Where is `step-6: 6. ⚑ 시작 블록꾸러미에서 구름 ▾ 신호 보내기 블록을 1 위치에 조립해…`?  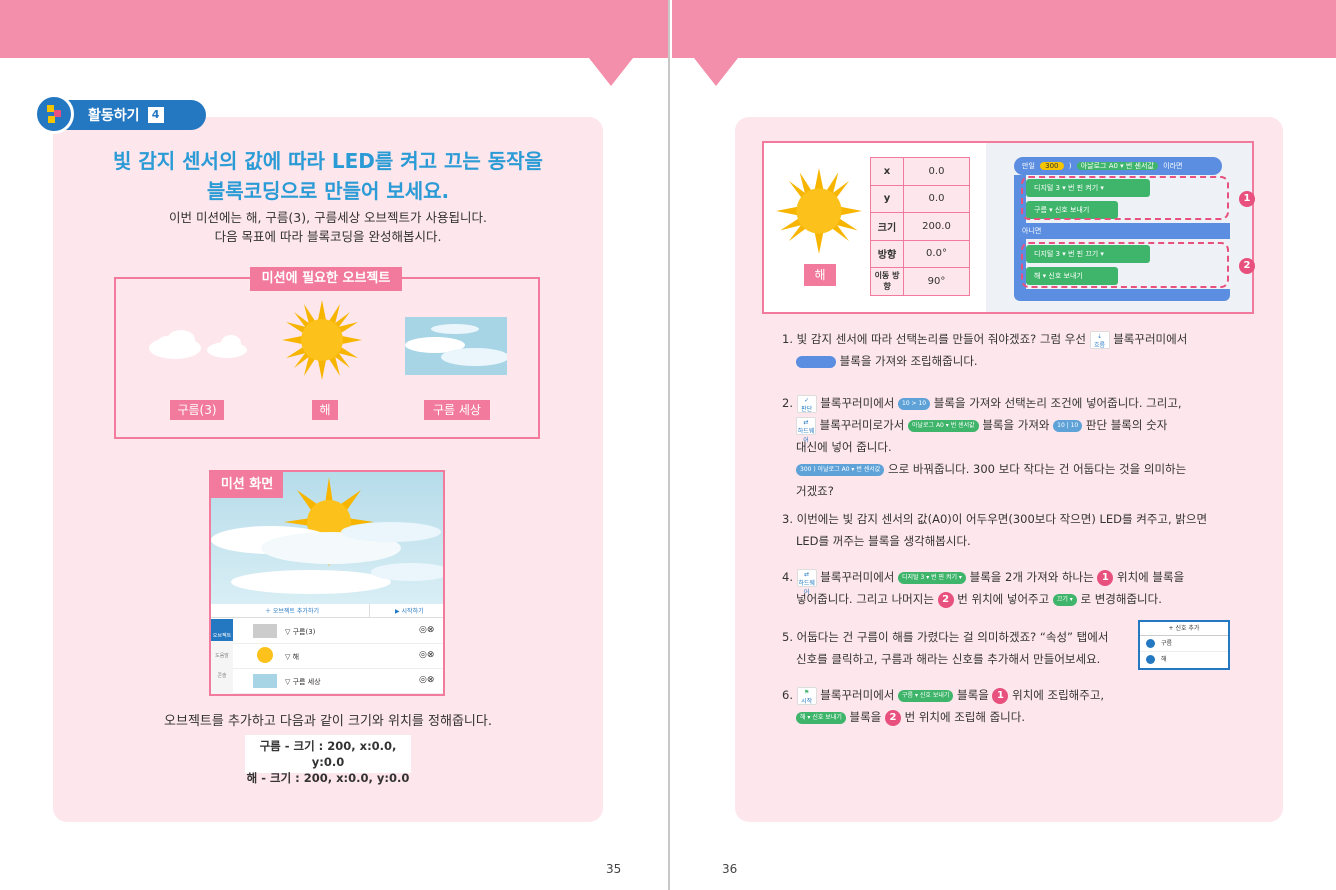
step-6: 6. ⚑ 시작 블록꾸러미에서 구름 ▾ 신호 보내기 블록을 1 위치에 조립해… is located at coordinates (943, 706).